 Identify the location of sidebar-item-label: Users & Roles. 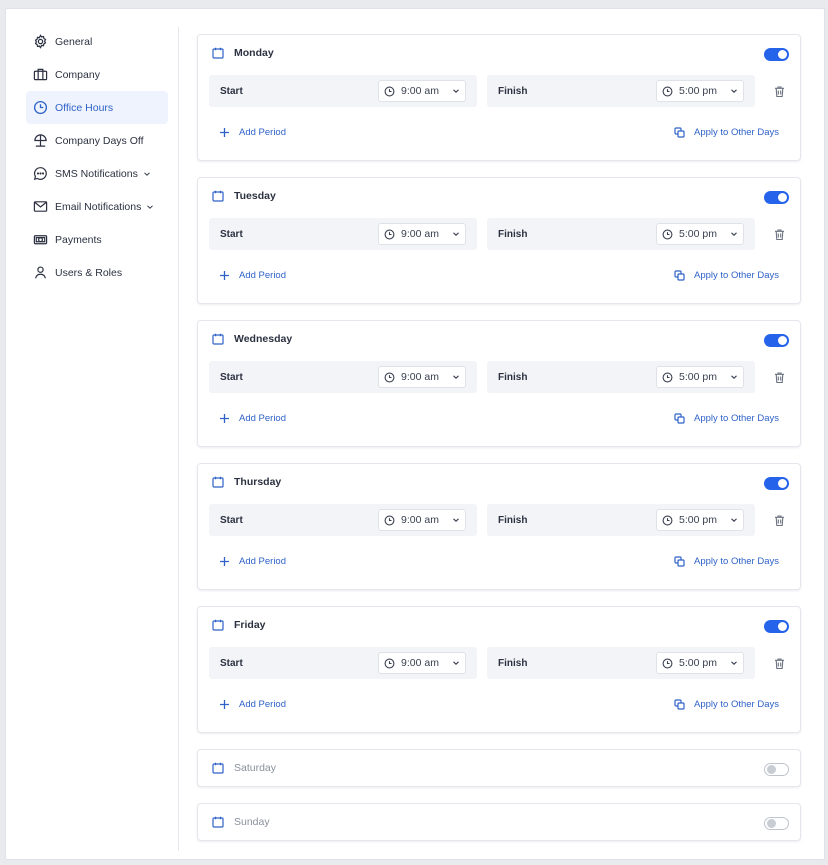
(89, 272).